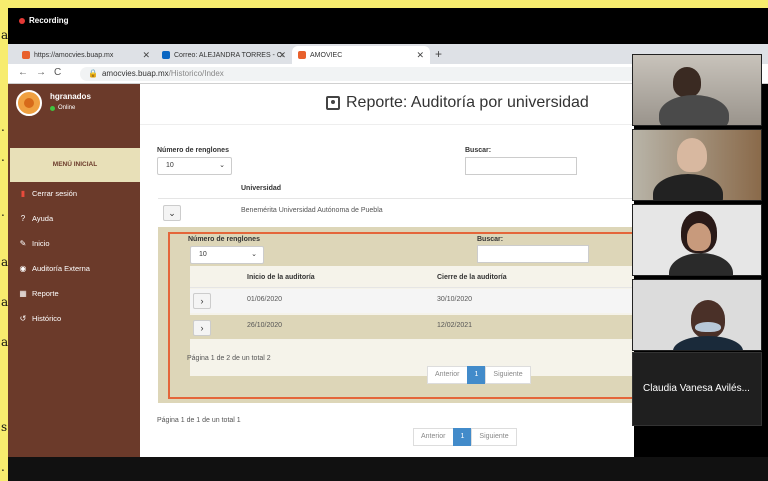 This screenshot has width=768, height=481. What do you see at coordinates (462, 437) in the screenshot?
I see `page-1-button: 1` at bounding box center [462, 437].